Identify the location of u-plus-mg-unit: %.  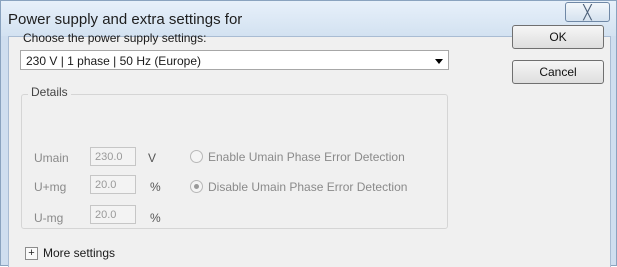
(155, 187).